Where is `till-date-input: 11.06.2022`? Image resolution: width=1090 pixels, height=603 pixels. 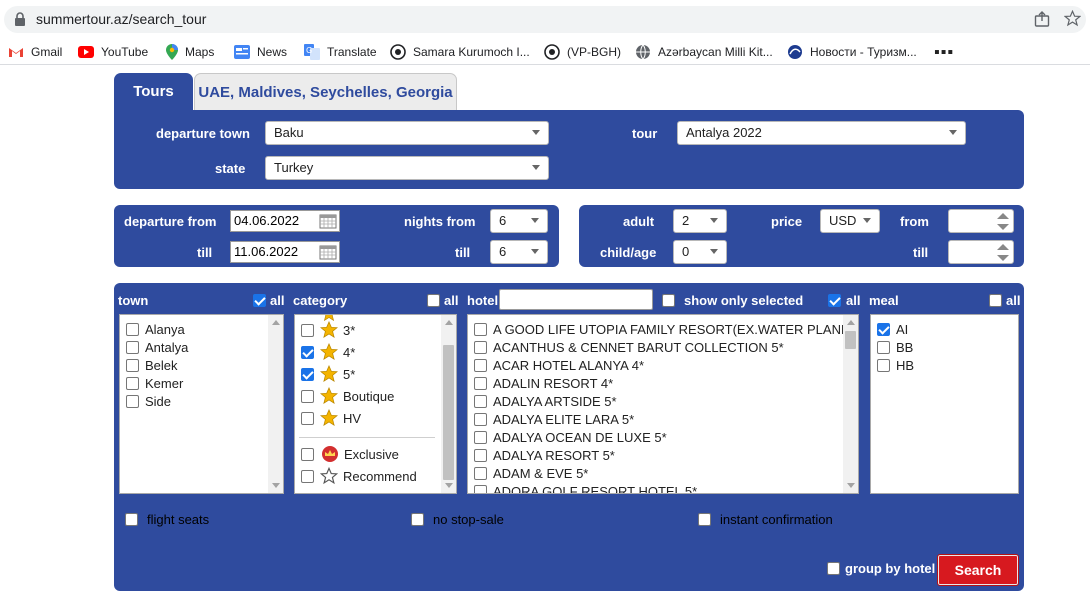 till-date-input: 11.06.2022 is located at coordinates (285, 252).